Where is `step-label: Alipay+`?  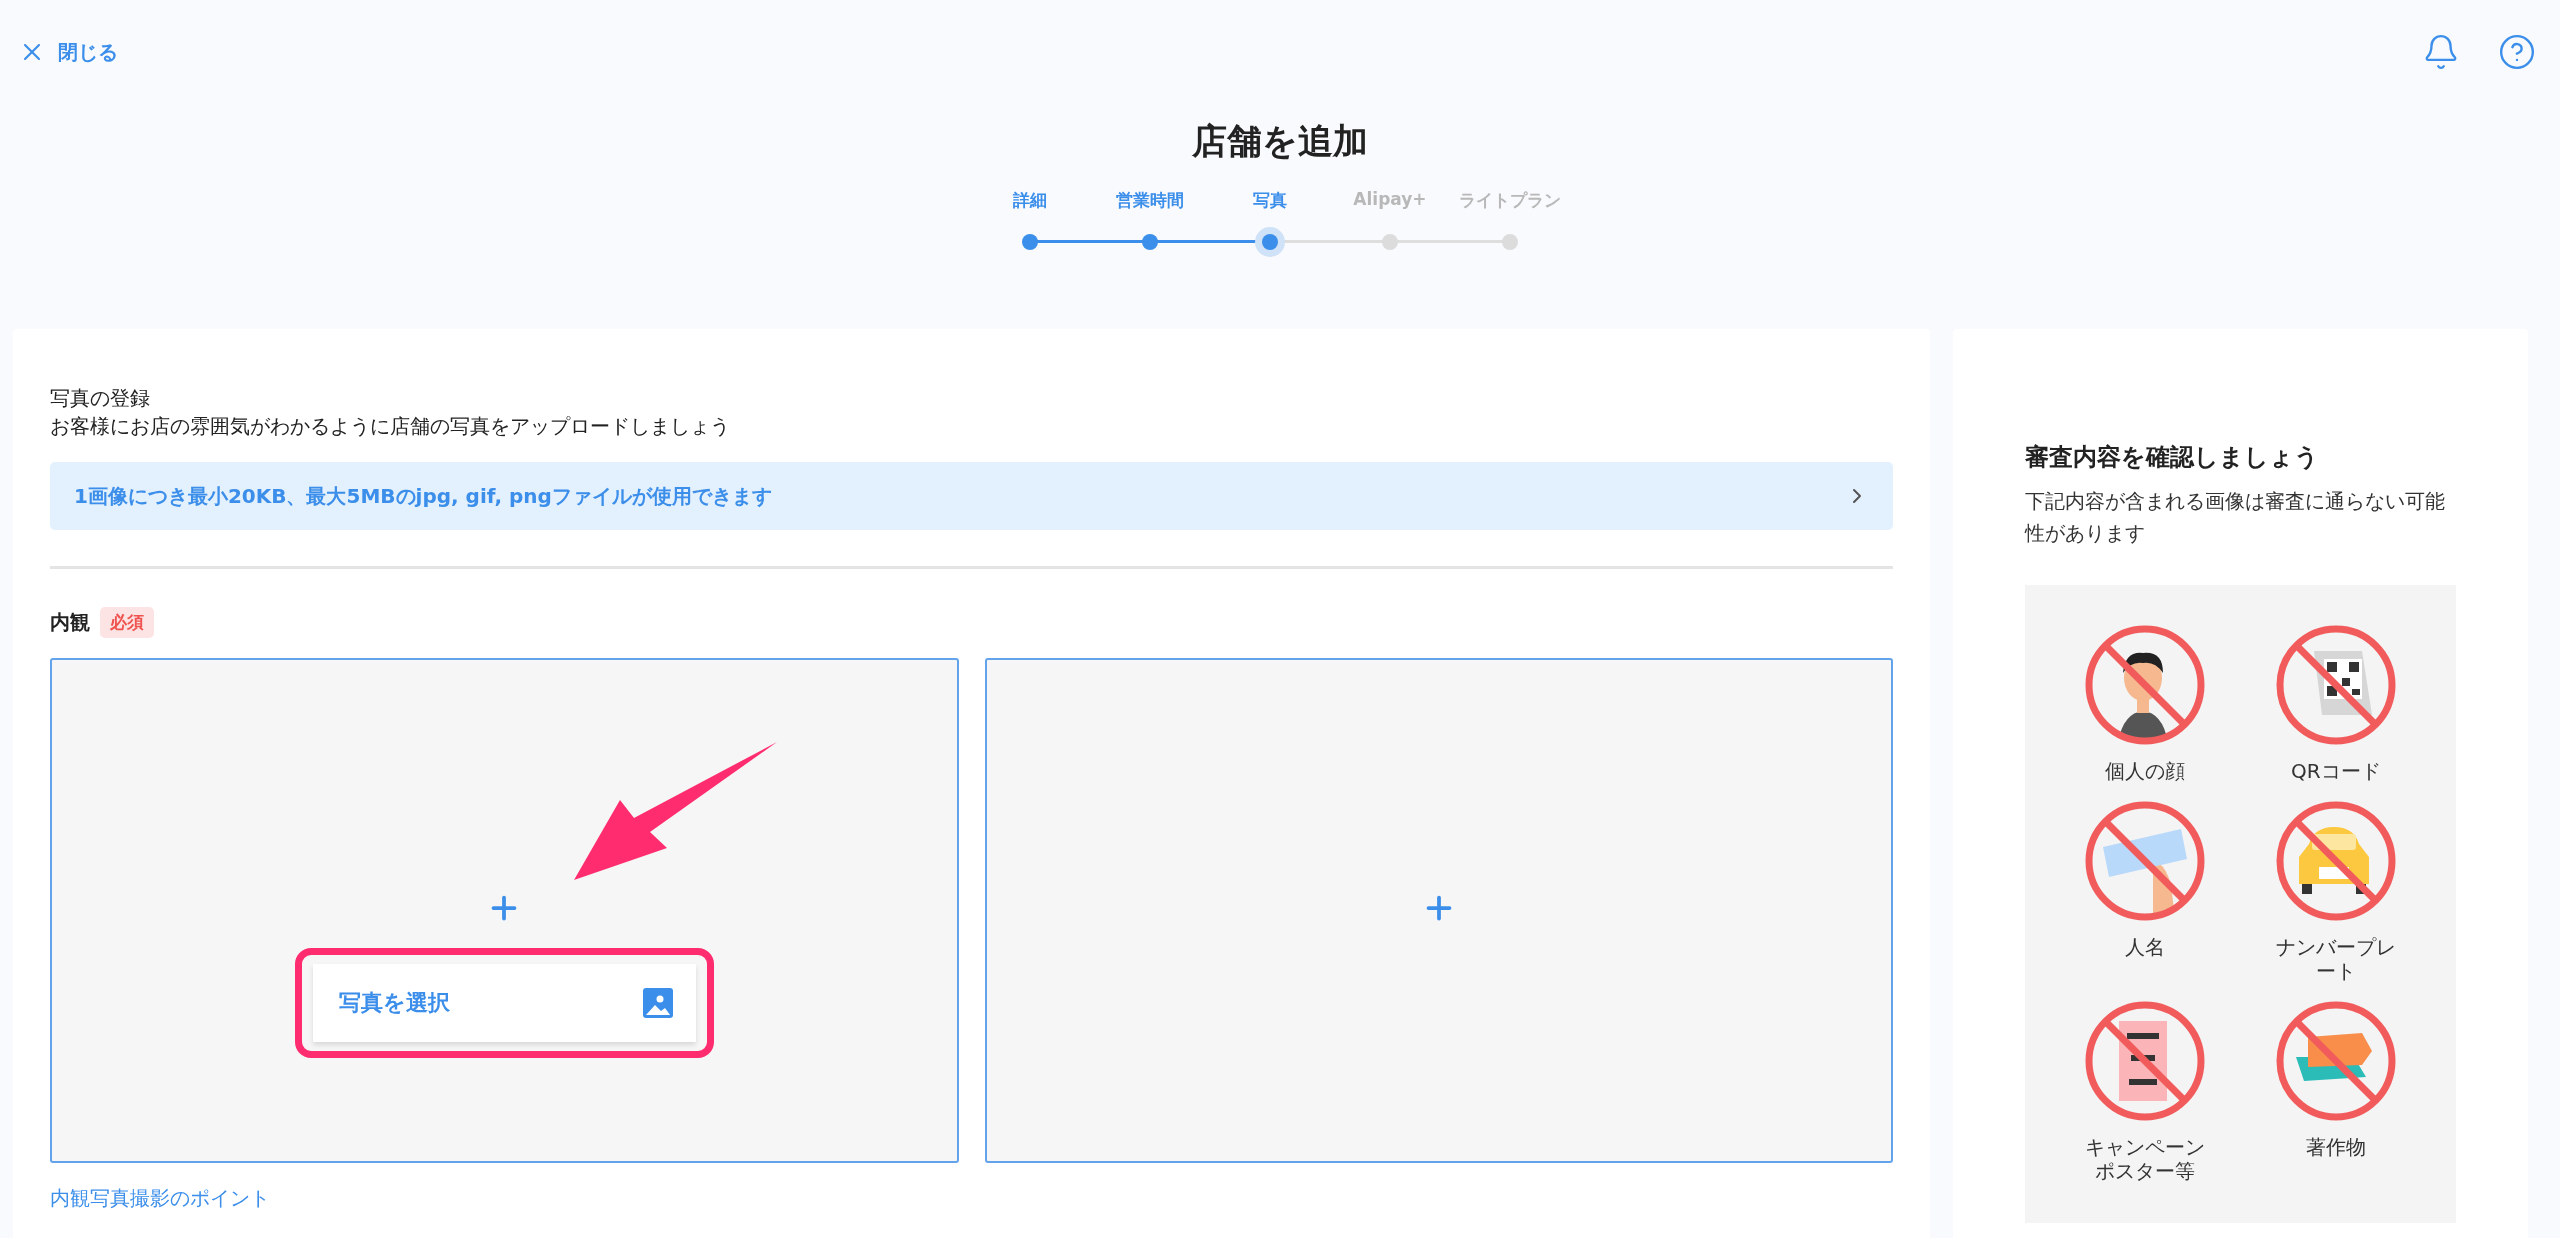 step-label: Alipay+ is located at coordinates (1390, 200).